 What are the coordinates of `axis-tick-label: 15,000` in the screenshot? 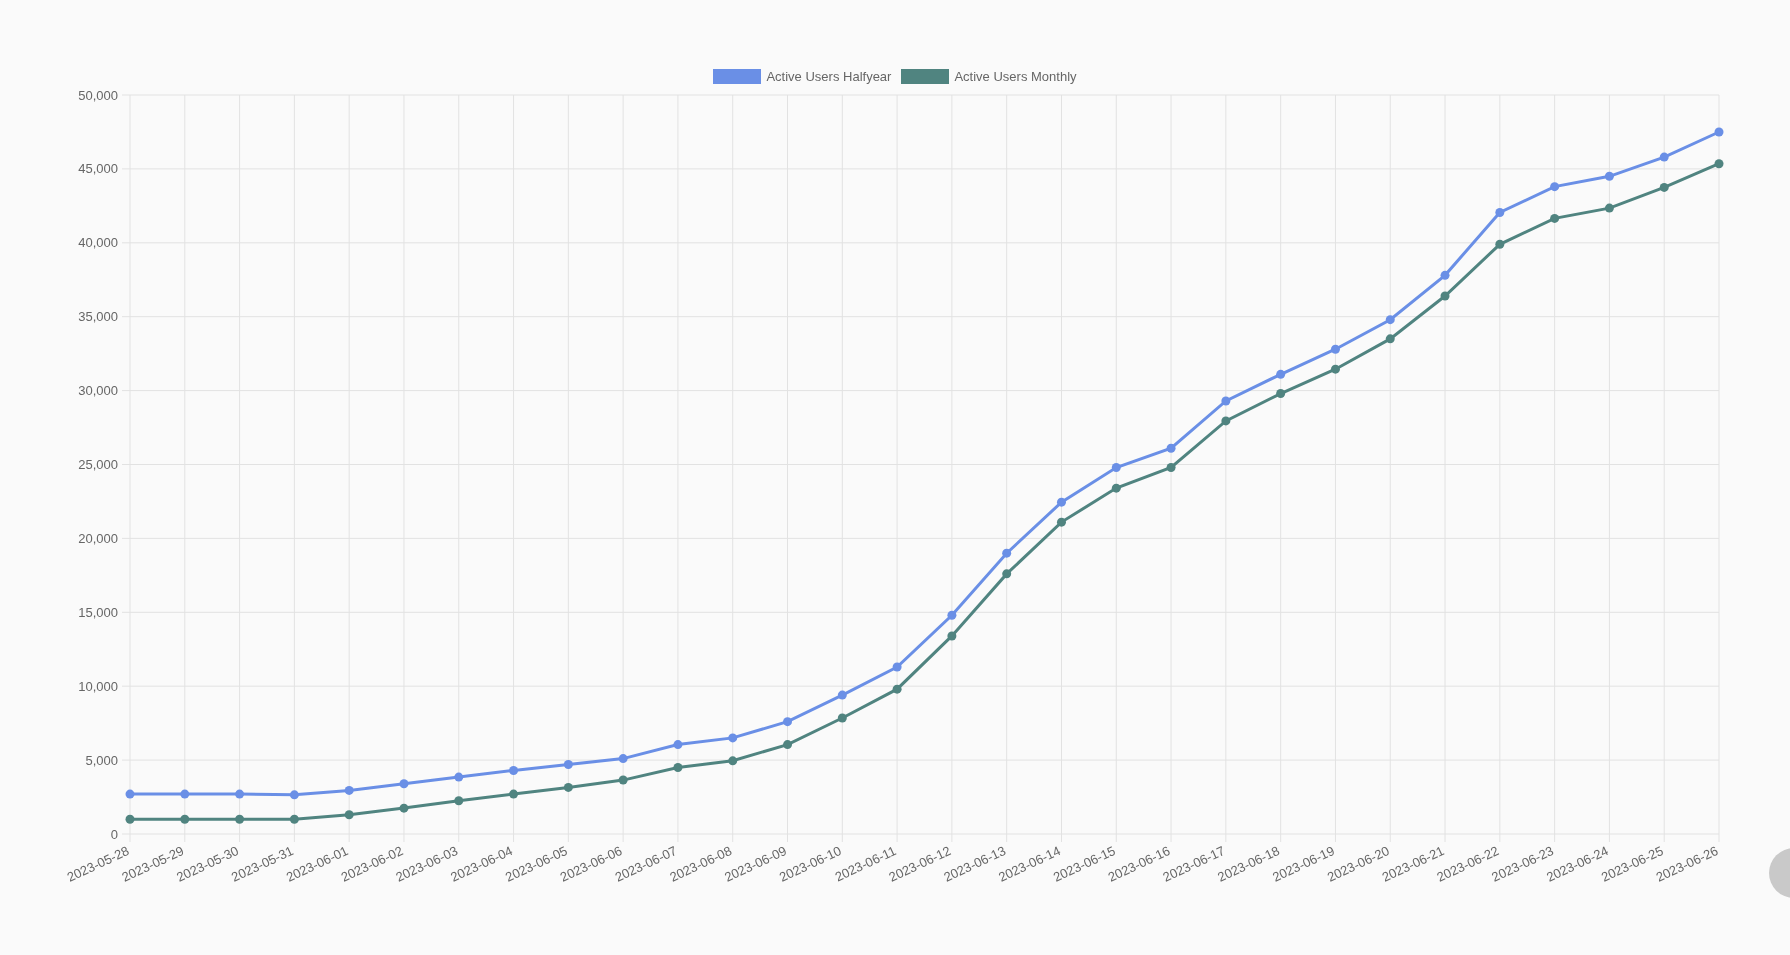 It's located at (98, 612).